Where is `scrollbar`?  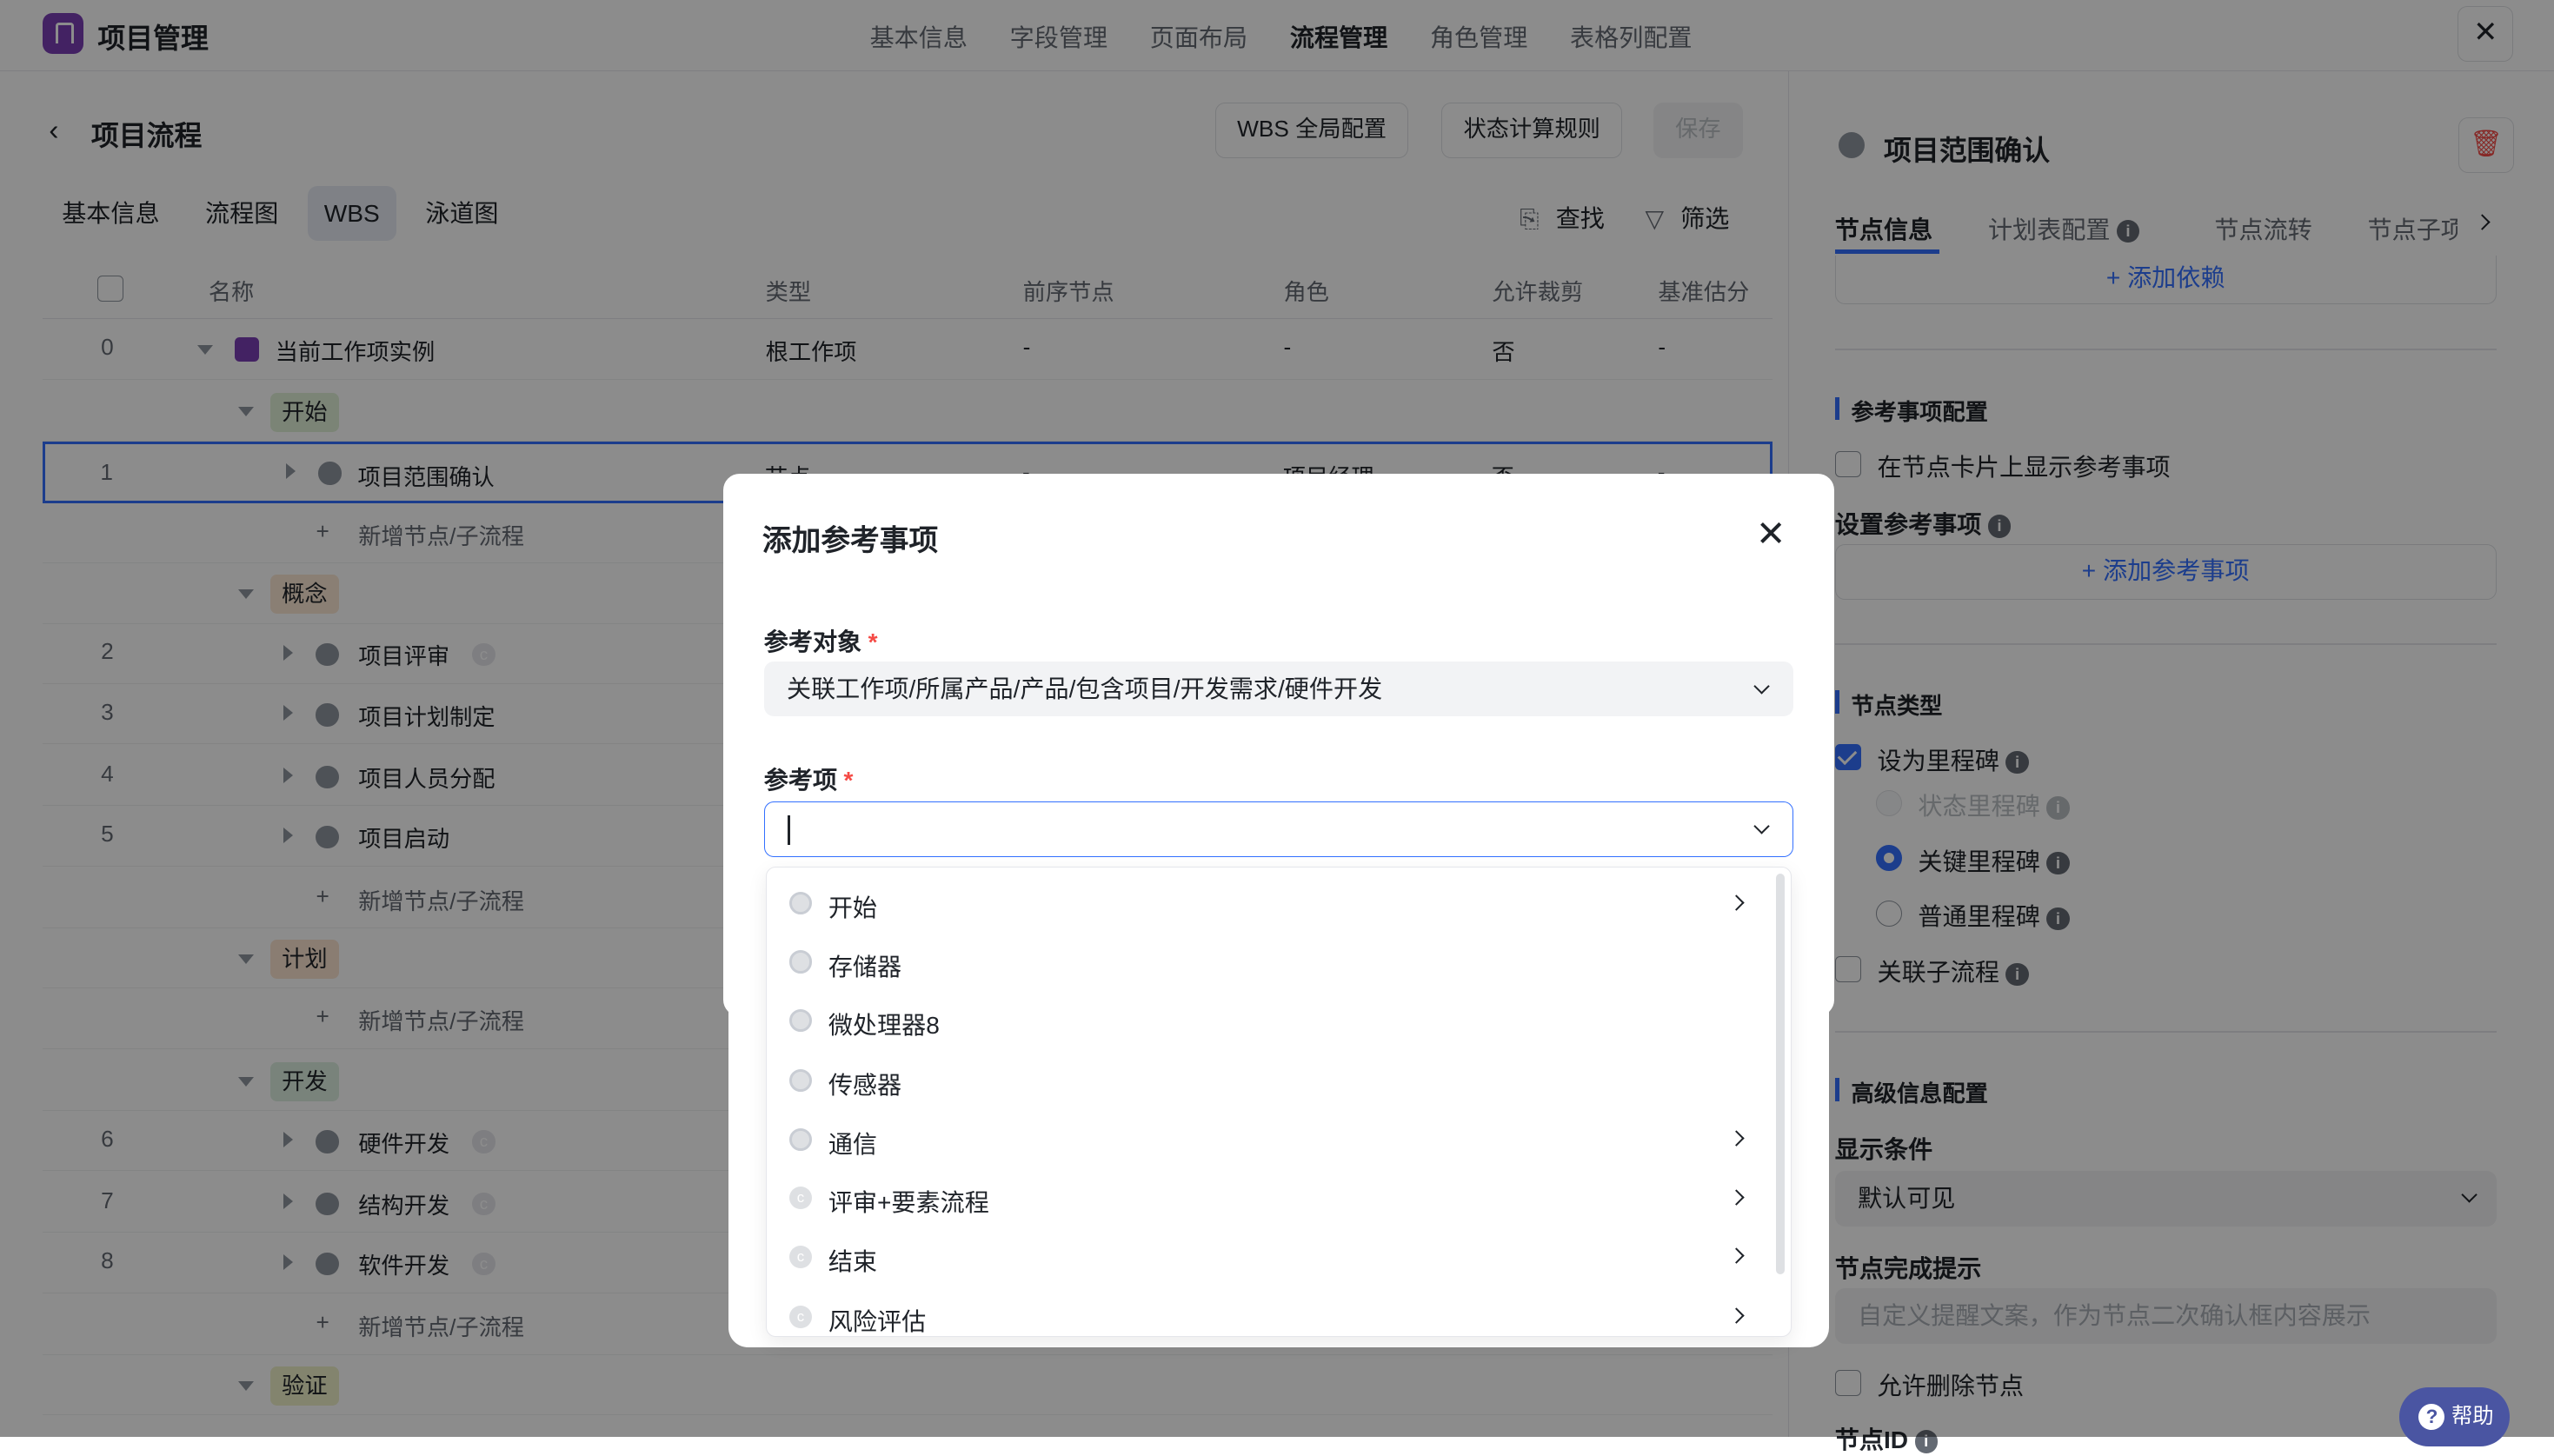 scrollbar is located at coordinates (1781, 1074).